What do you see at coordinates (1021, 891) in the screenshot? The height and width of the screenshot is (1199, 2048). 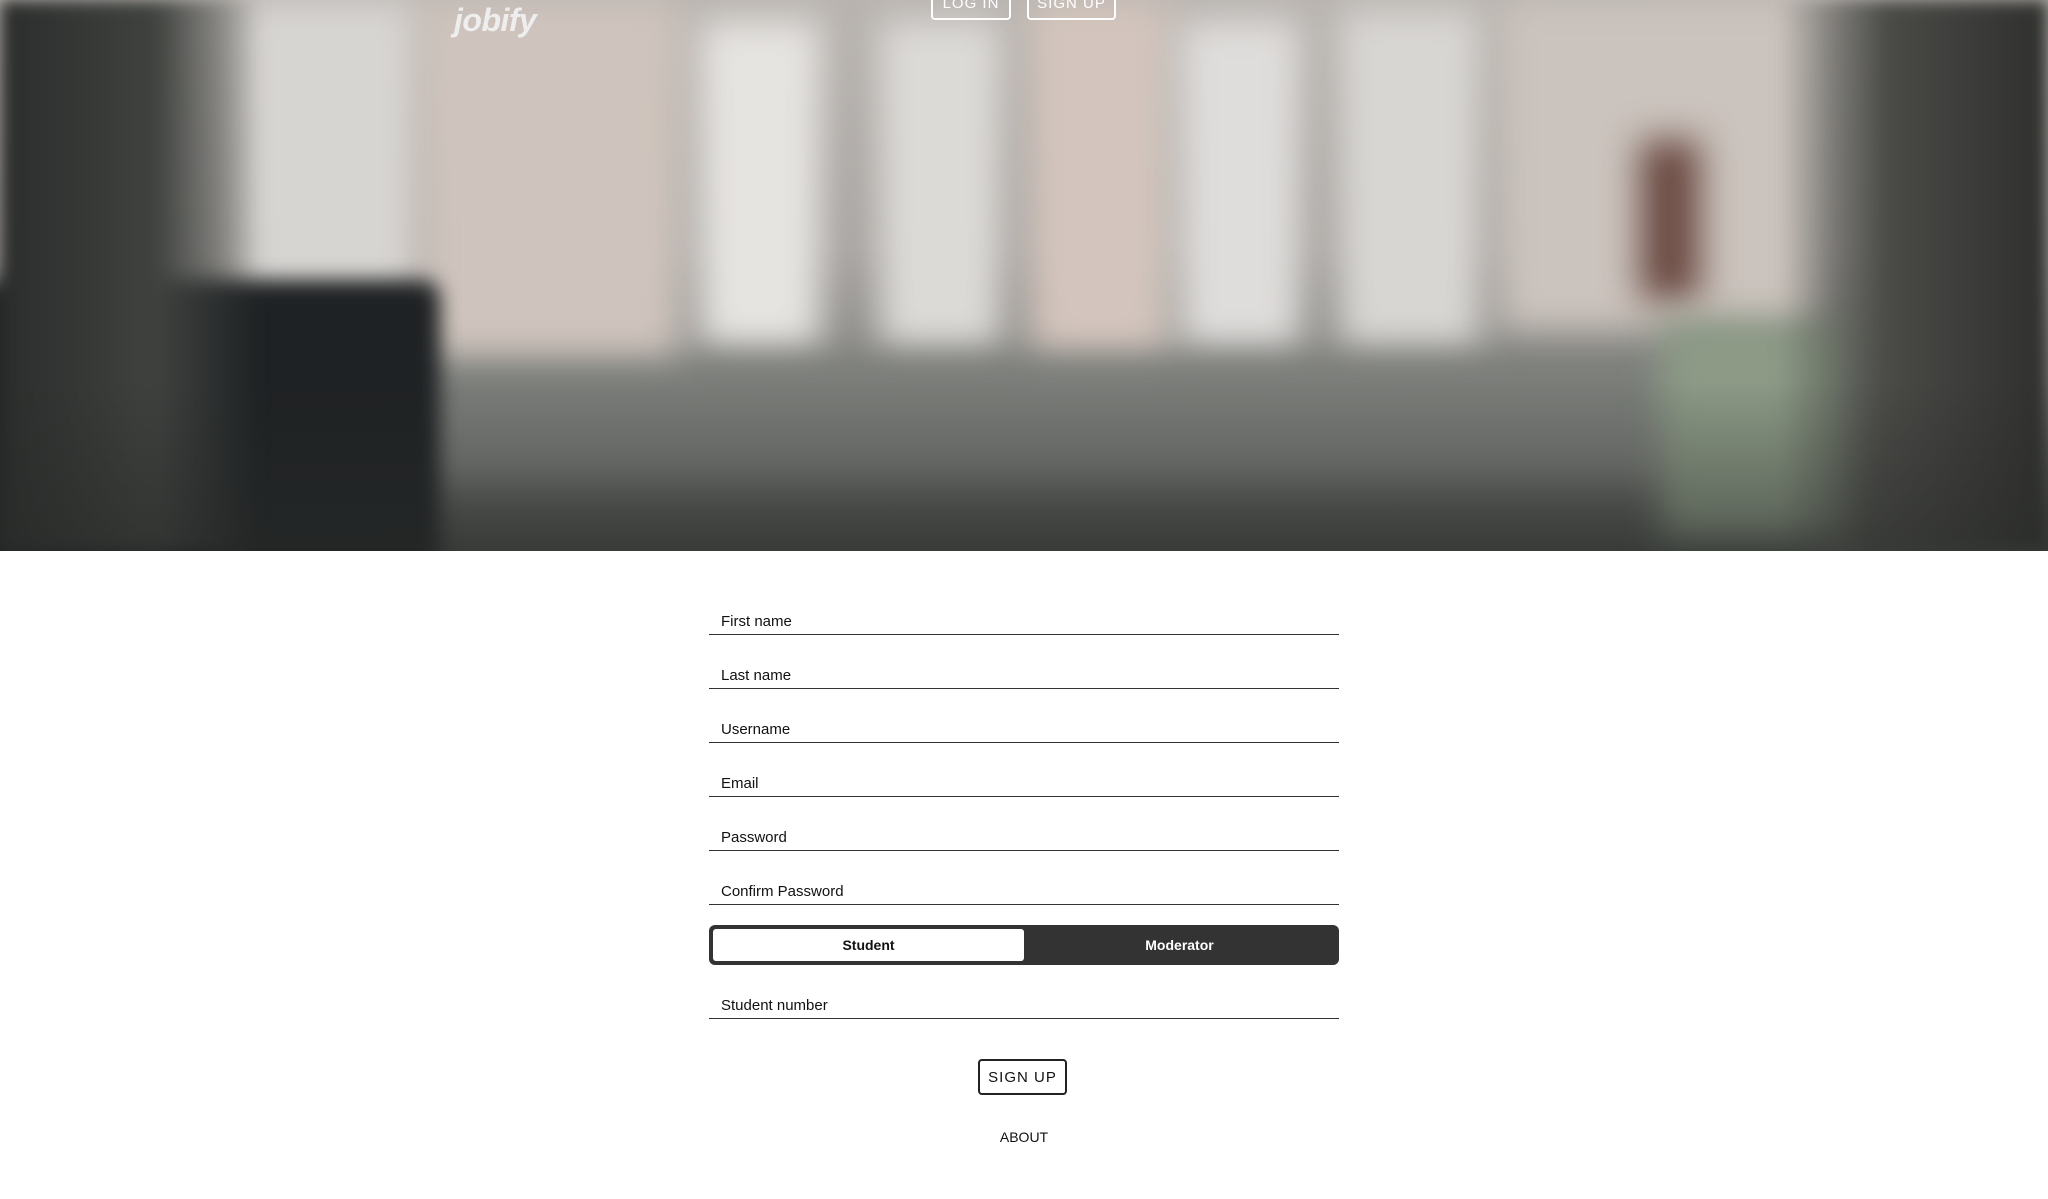 I see `confirm-password-input` at bounding box center [1021, 891].